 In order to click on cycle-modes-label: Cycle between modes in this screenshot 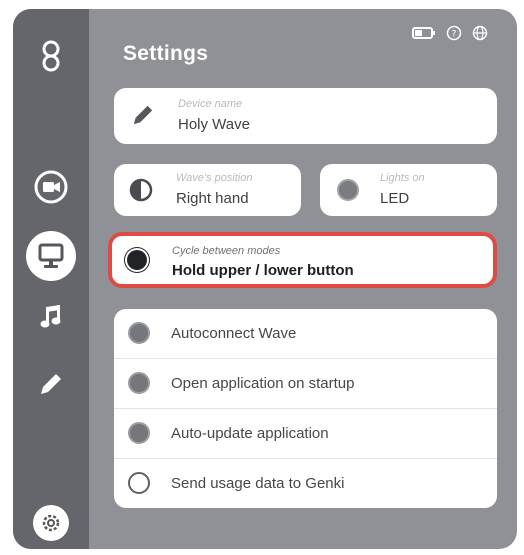, I will do `click(226, 251)`.